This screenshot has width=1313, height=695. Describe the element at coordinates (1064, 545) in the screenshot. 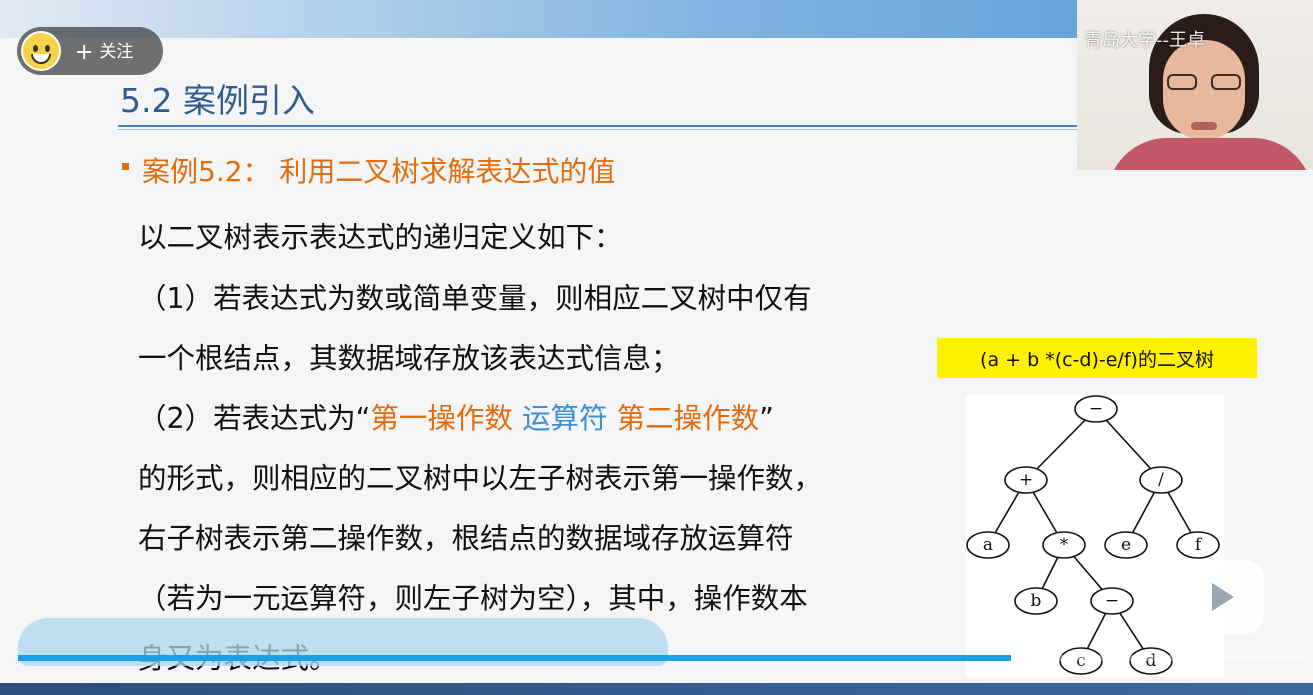

I see `tree-label-mul: *` at that location.